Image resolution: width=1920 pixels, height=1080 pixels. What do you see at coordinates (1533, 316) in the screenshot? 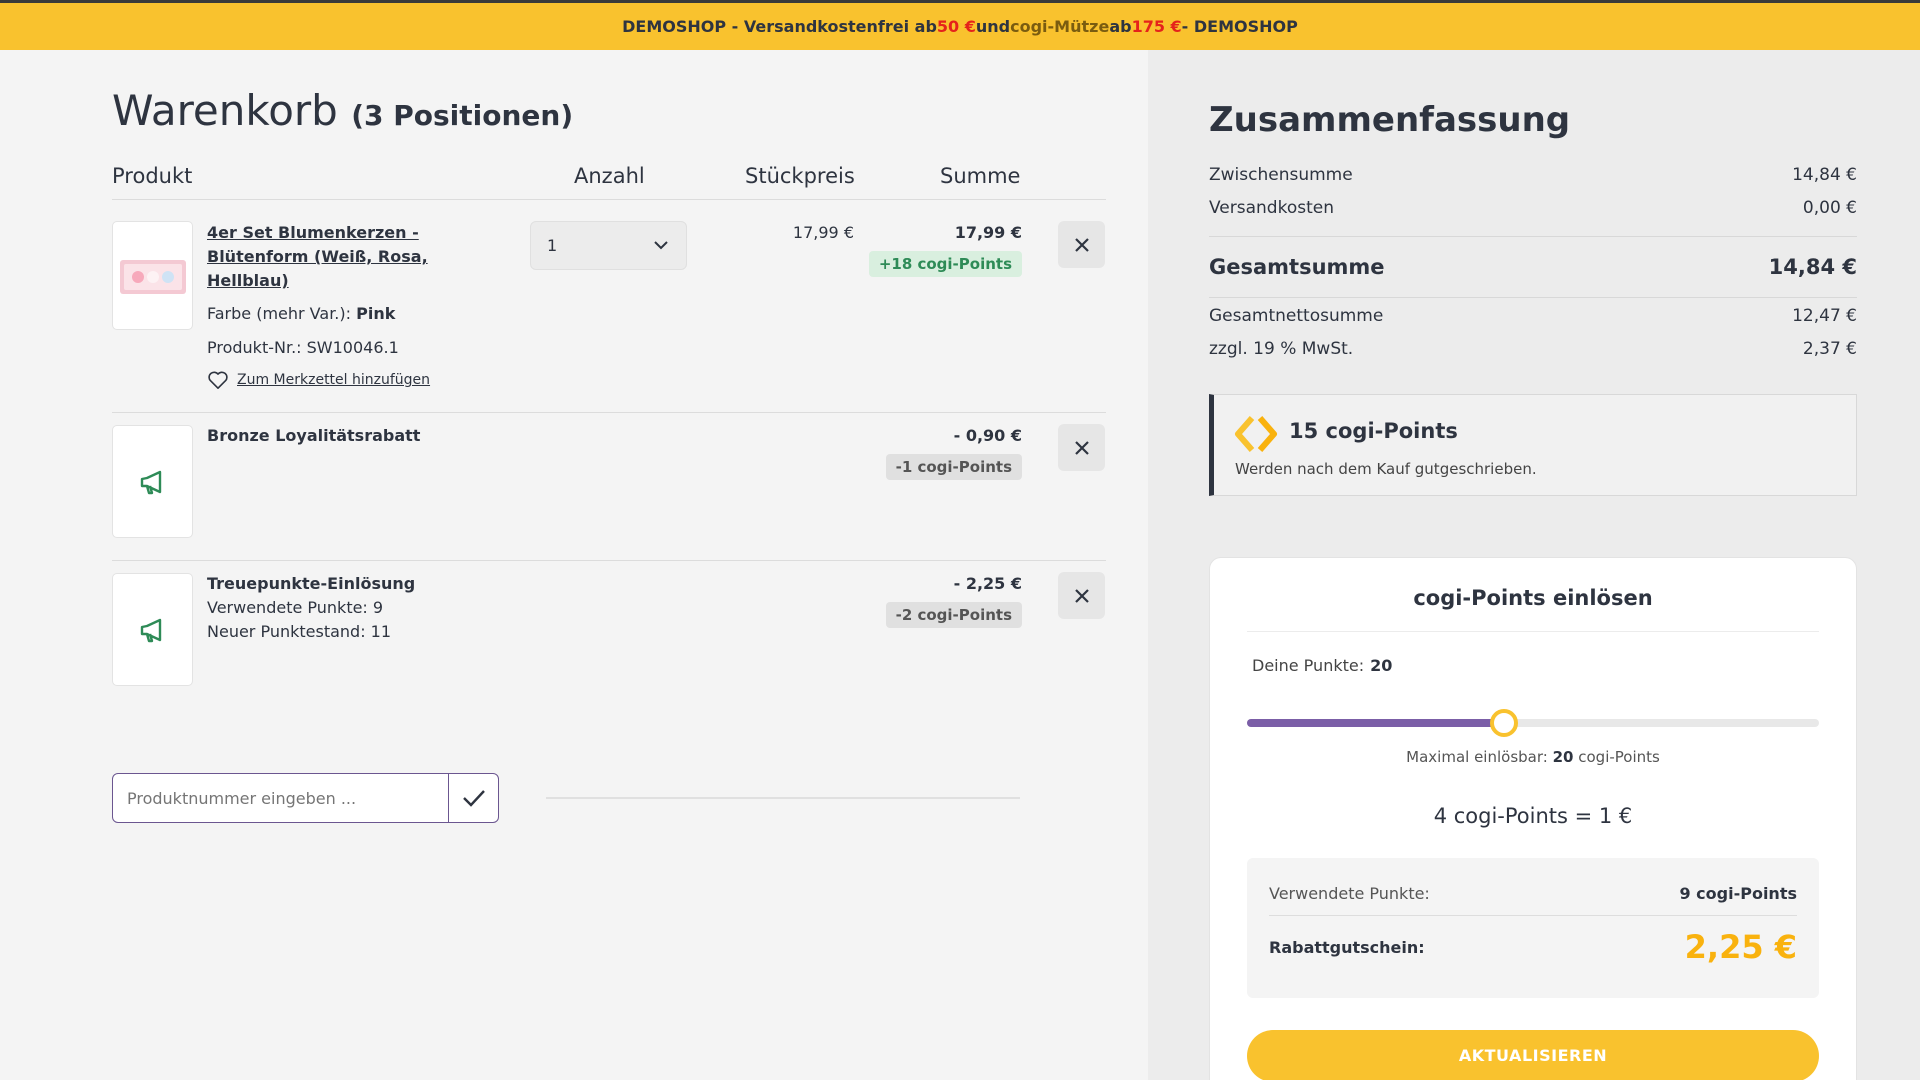
I see `net-row: Gesamtnettosumme 12,47 €` at bounding box center [1533, 316].